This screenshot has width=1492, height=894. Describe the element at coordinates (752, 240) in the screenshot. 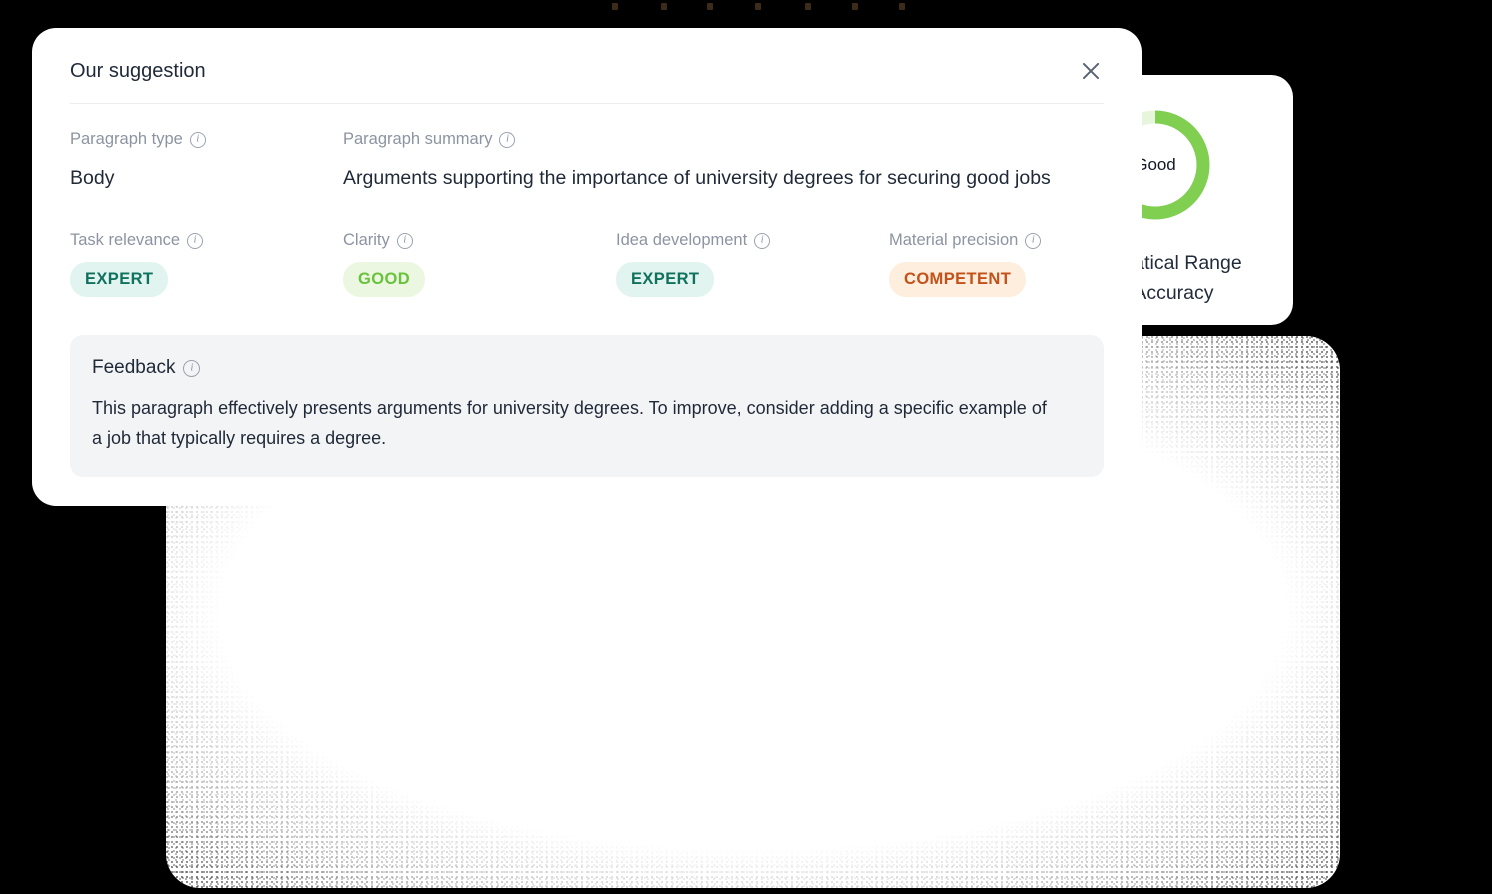

I see `rating-label: Idea development i` at that location.